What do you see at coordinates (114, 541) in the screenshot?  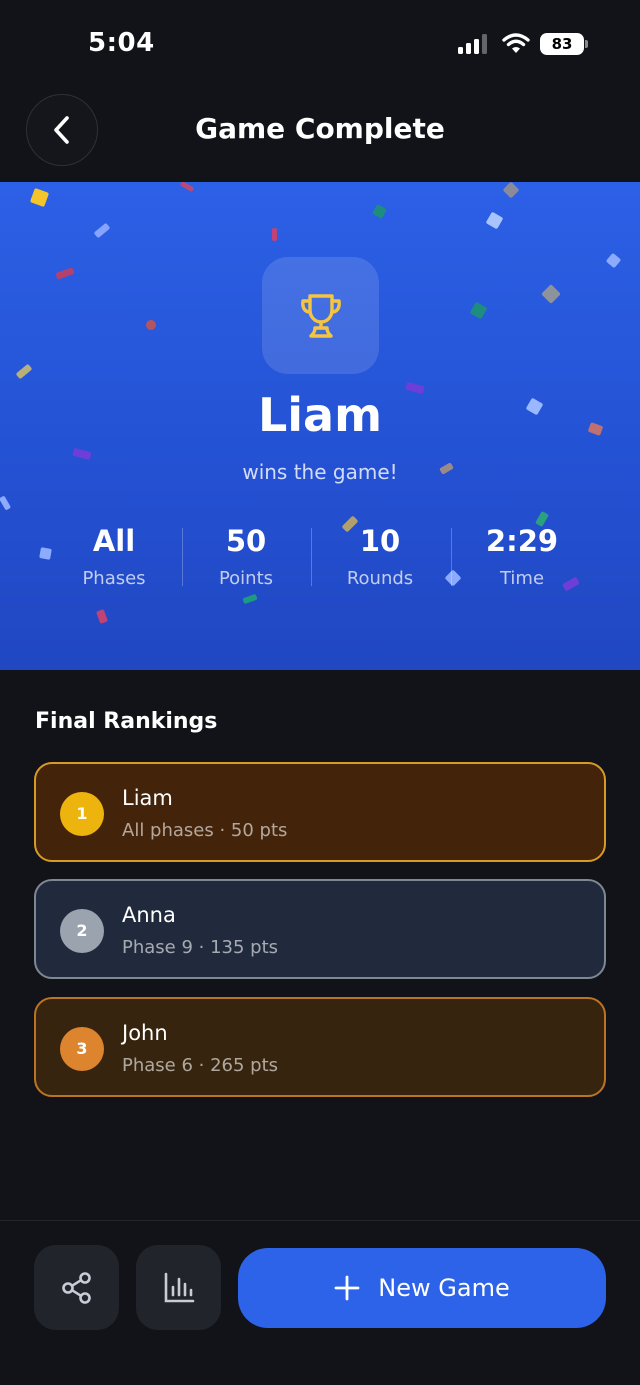 I see `stat-value: All` at bounding box center [114, 541].